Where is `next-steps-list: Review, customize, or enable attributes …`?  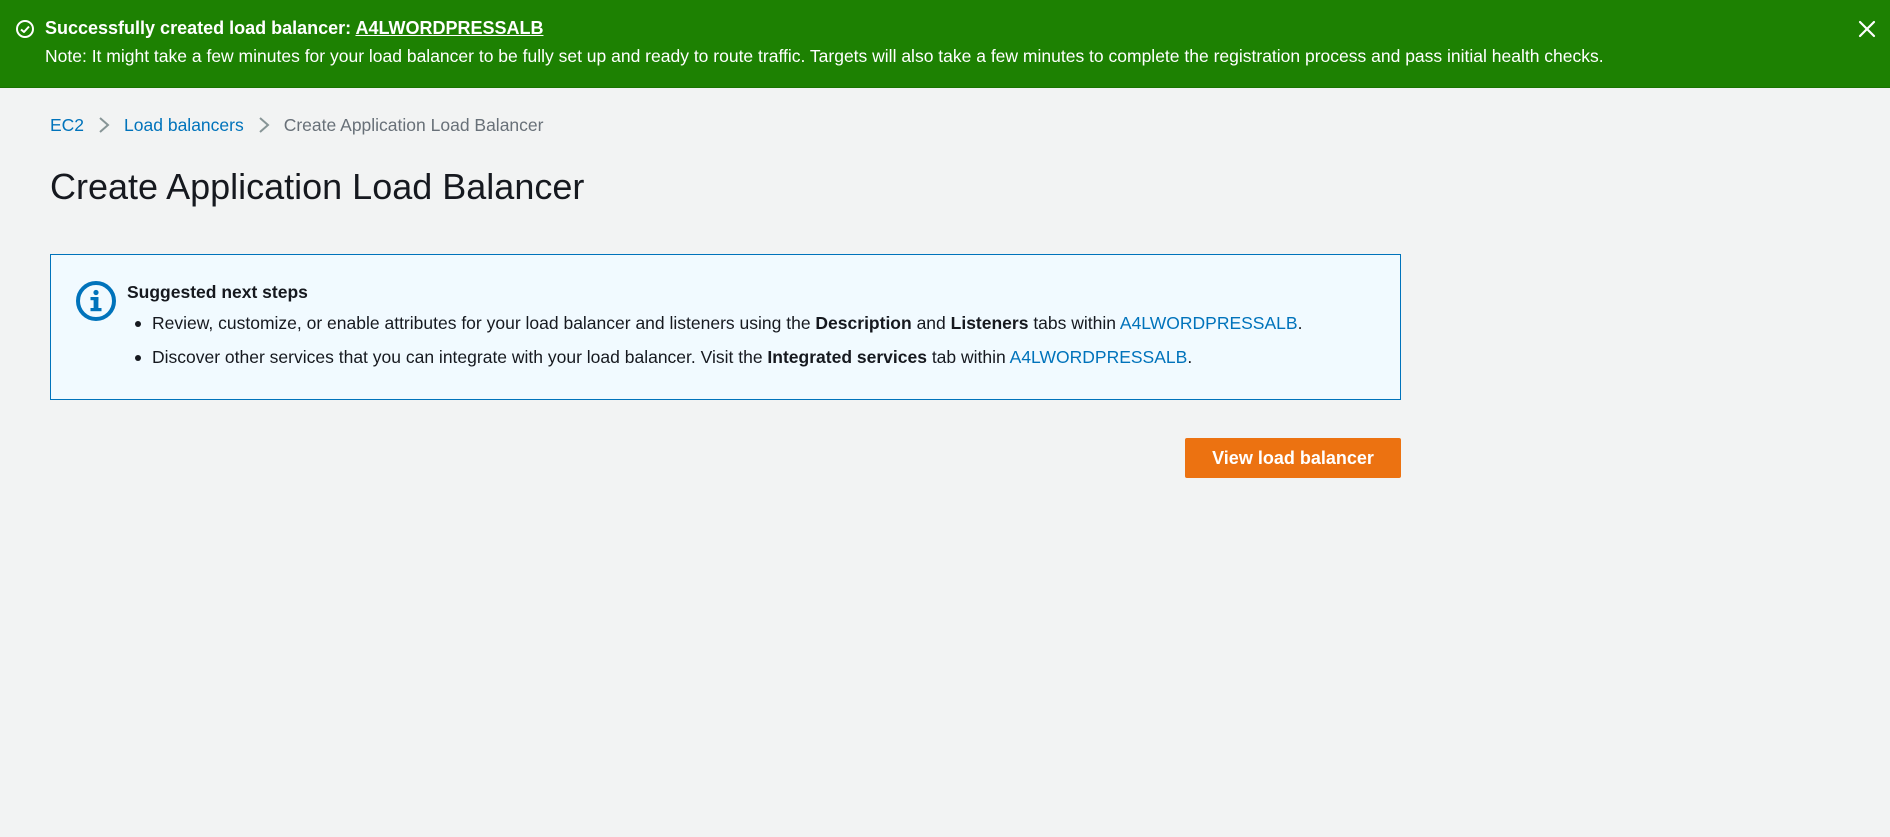 next-steps-list: Review, customize, or enable attributes … is located at coordinates (714, 346).